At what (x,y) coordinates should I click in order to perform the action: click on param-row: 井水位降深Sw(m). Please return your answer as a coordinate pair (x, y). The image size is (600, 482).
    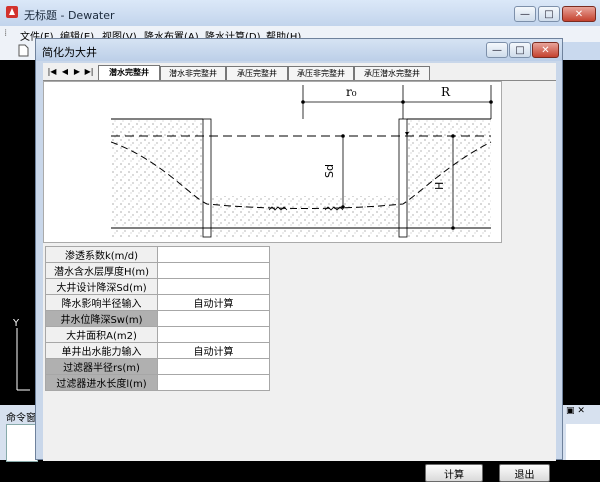
    Looking at the image, I should click on (157, 318).